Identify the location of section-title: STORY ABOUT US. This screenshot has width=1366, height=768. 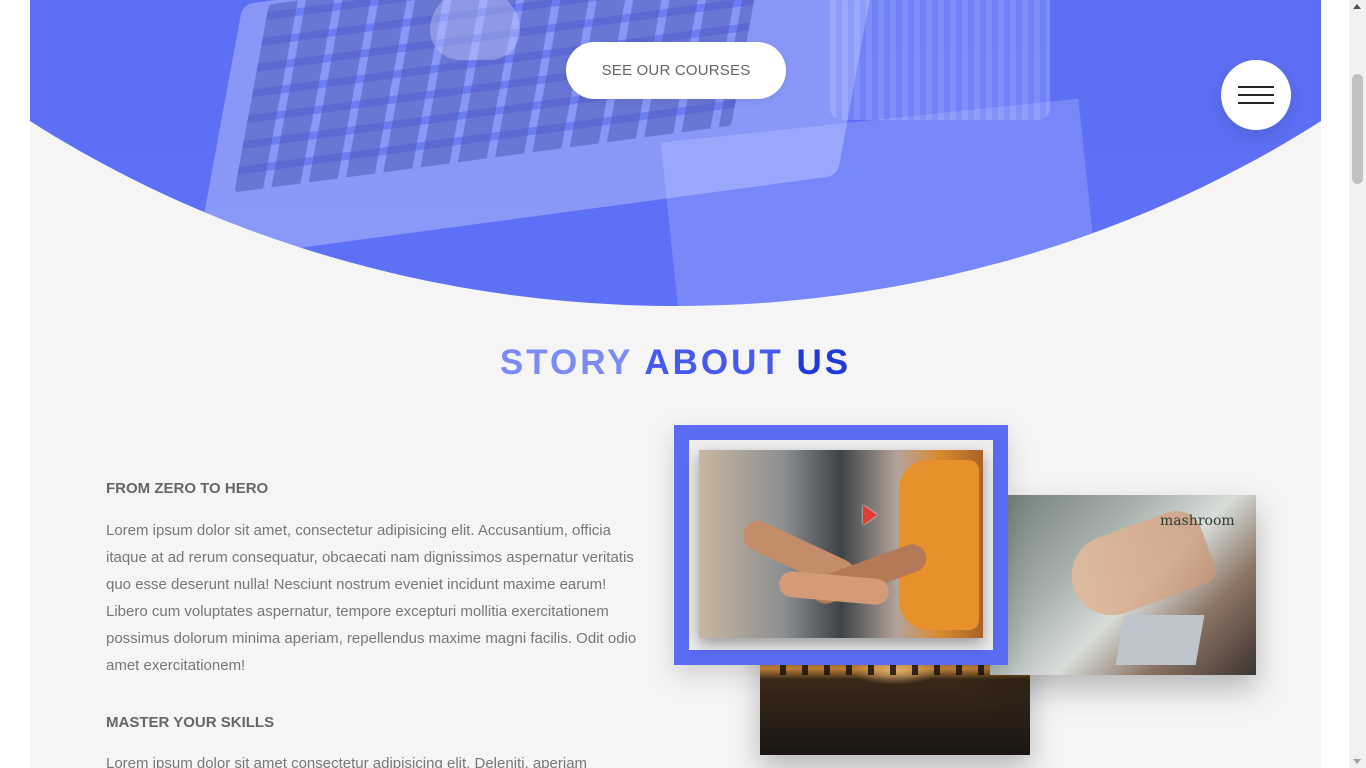
(675, 363).